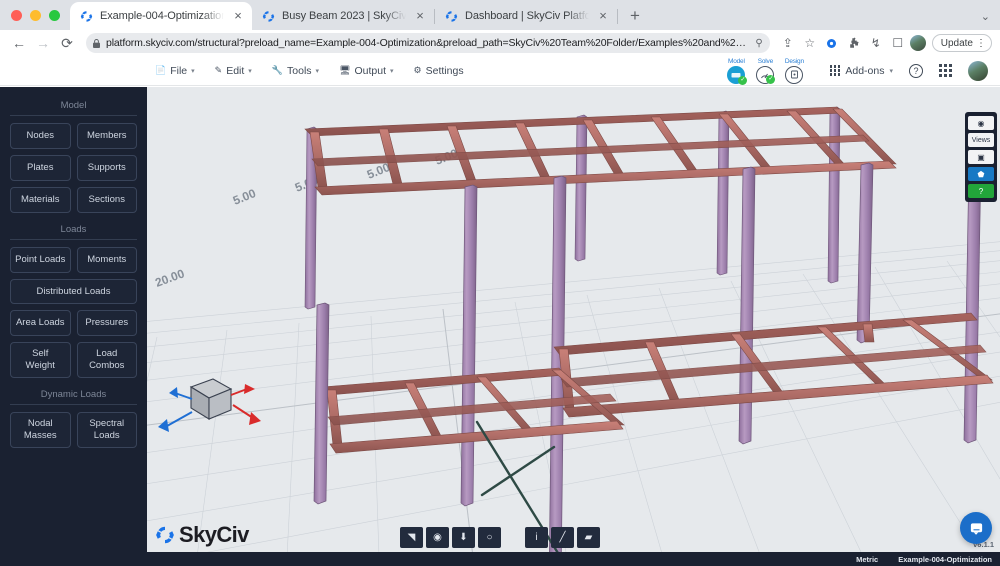 The image size is (1000, 566). What do you see at coordinates (366, 71) in the screenshot?
I see `menu-output: 🖥 Output ▾` at bounding box center [366, 71].